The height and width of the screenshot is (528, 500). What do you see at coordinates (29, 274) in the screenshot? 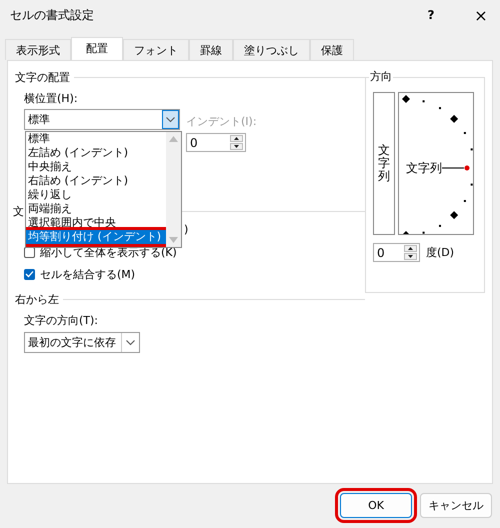
I see `checkbox` at bounding box center [29, 274].